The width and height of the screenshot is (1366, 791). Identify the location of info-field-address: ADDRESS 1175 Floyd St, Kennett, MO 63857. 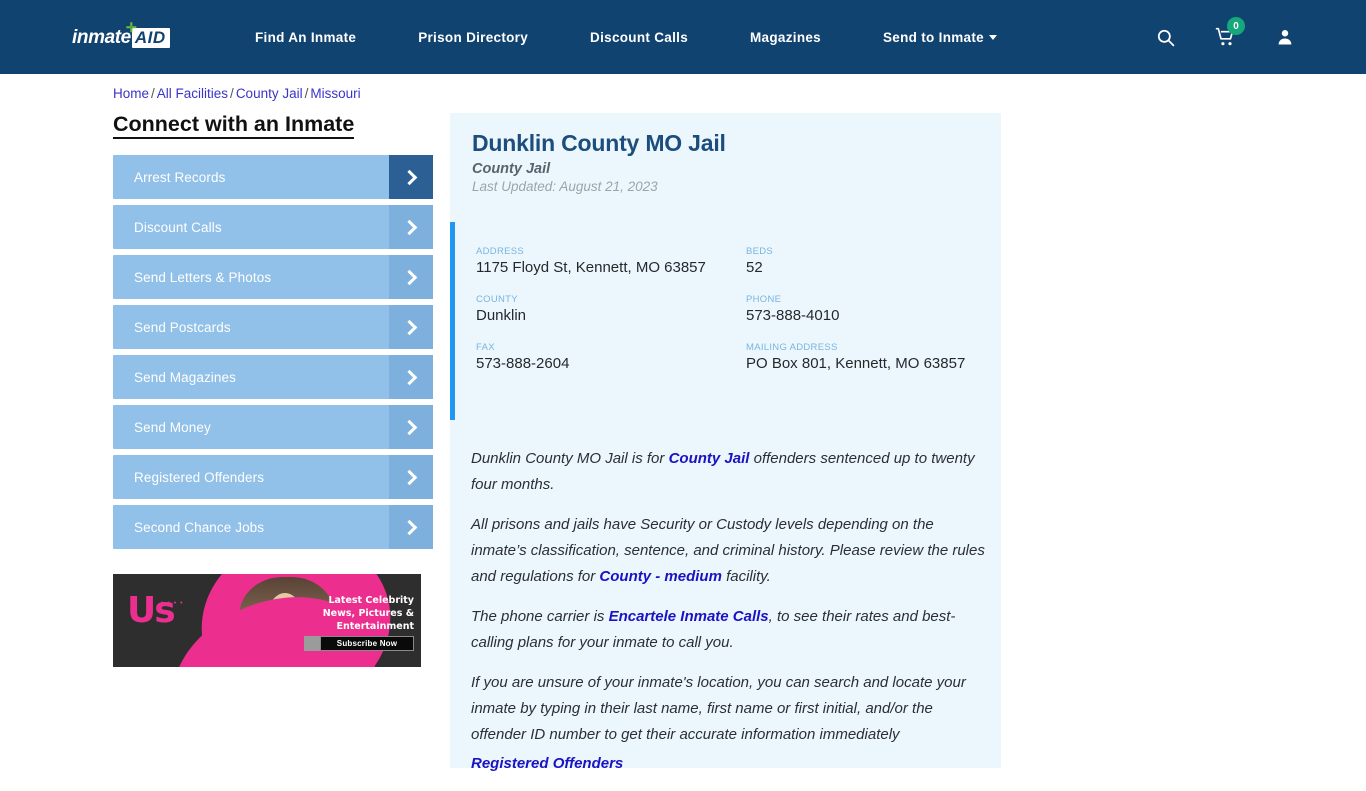
(611, 261).